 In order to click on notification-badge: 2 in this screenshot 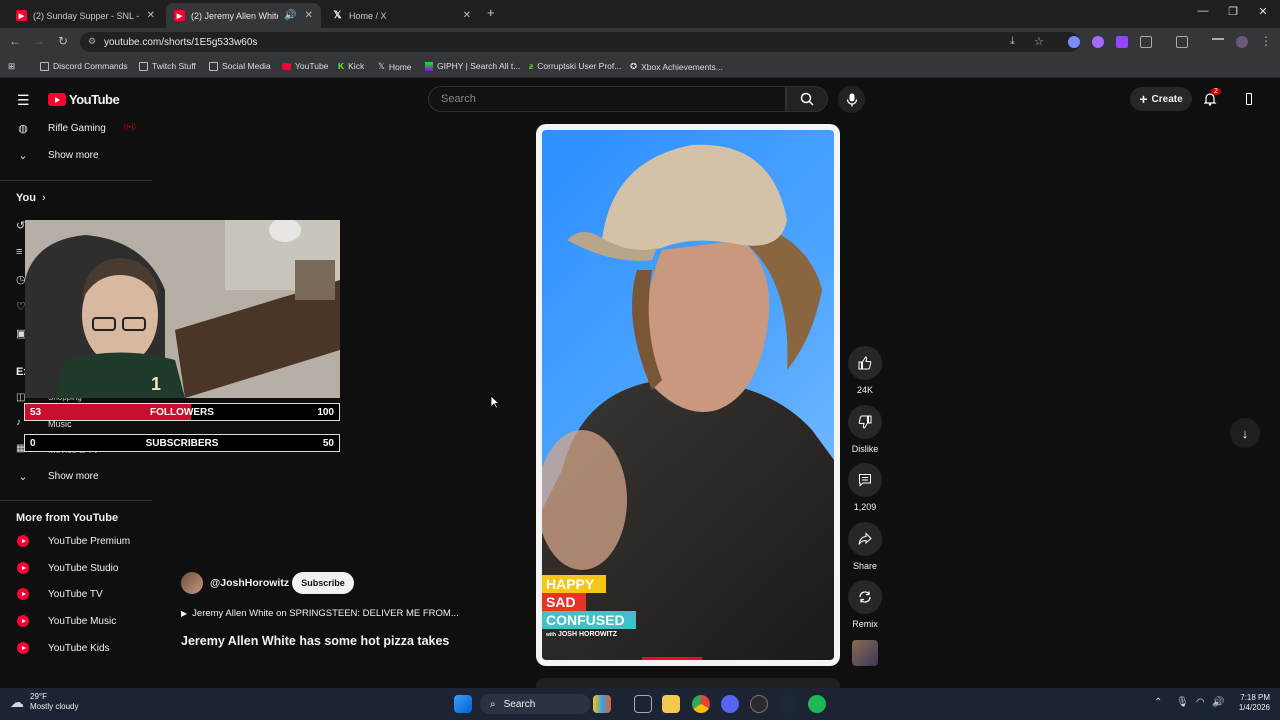, I will do `click(1216, 91)`.